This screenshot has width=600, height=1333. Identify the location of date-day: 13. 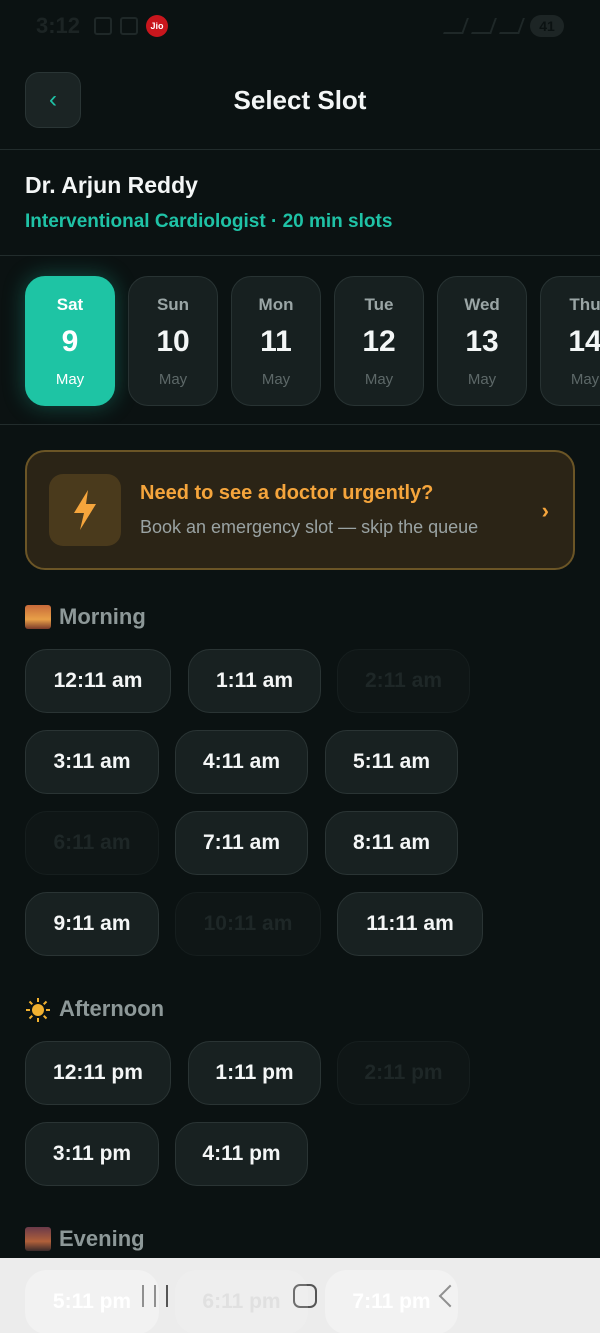
(482, 341).